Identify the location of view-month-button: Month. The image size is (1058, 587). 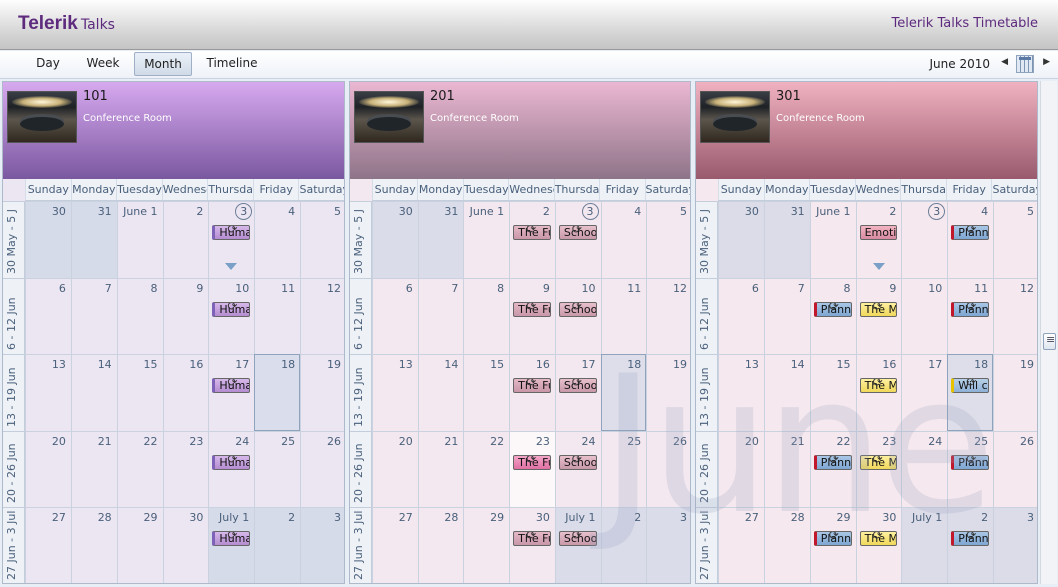
(163, 64).